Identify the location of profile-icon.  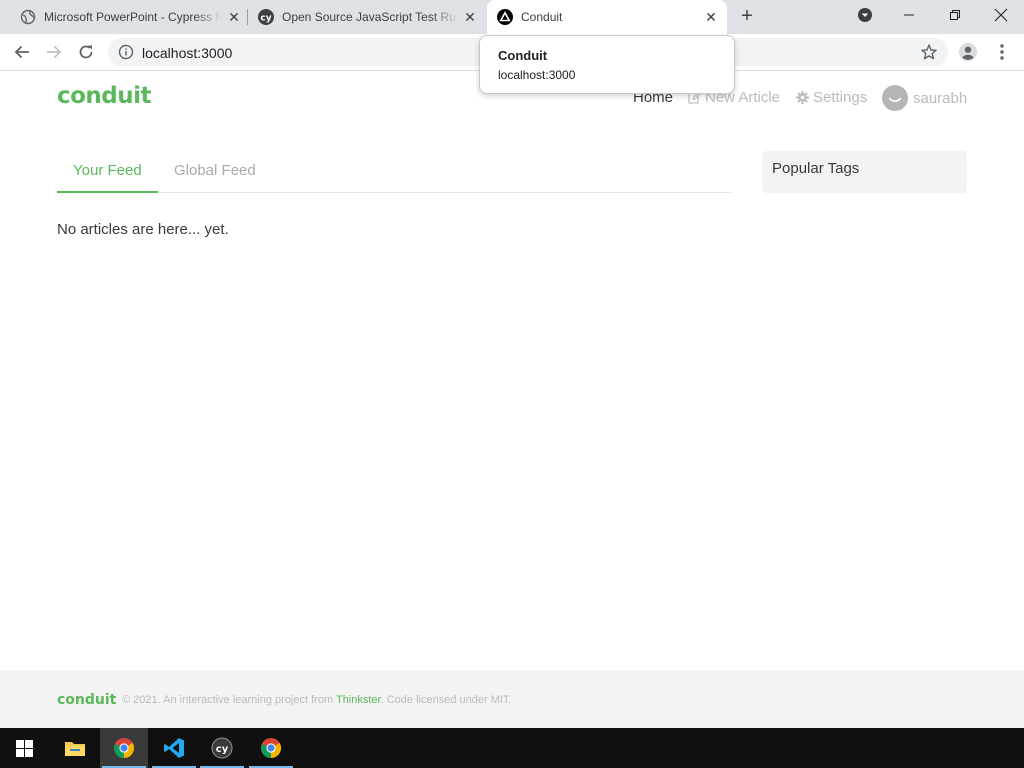
(968, 52).